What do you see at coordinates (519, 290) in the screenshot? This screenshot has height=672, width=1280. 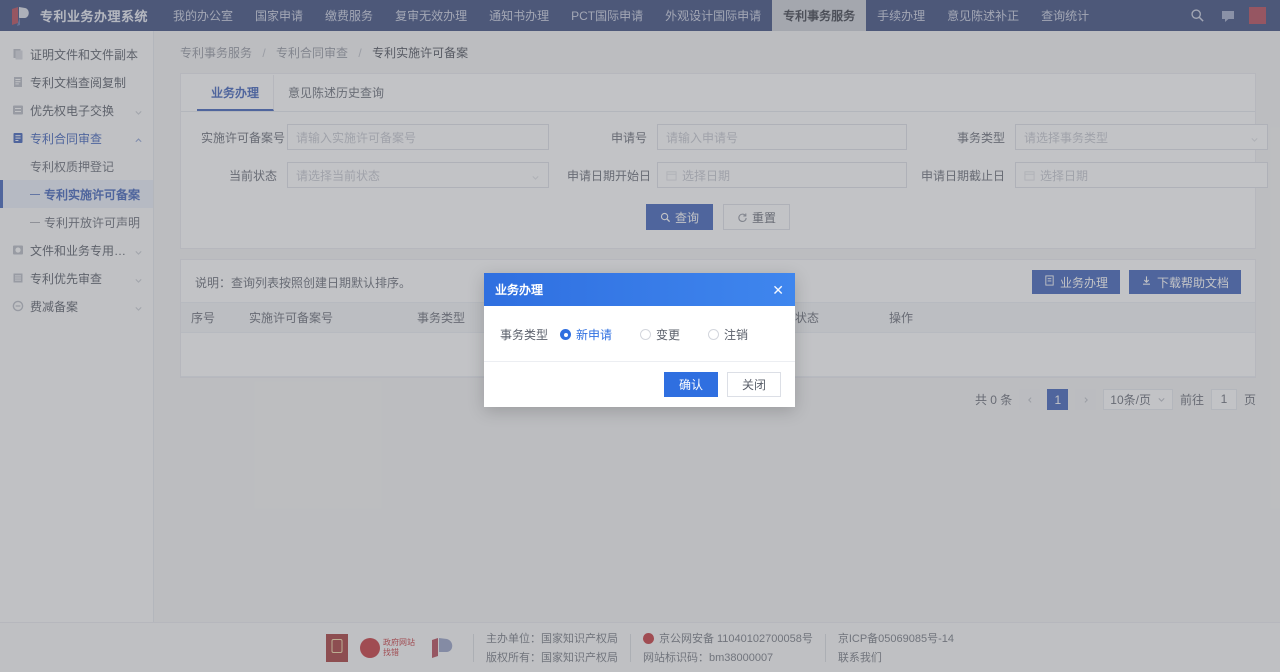 I see `modal-title: 业务办理` at bounding box center [519, 290].